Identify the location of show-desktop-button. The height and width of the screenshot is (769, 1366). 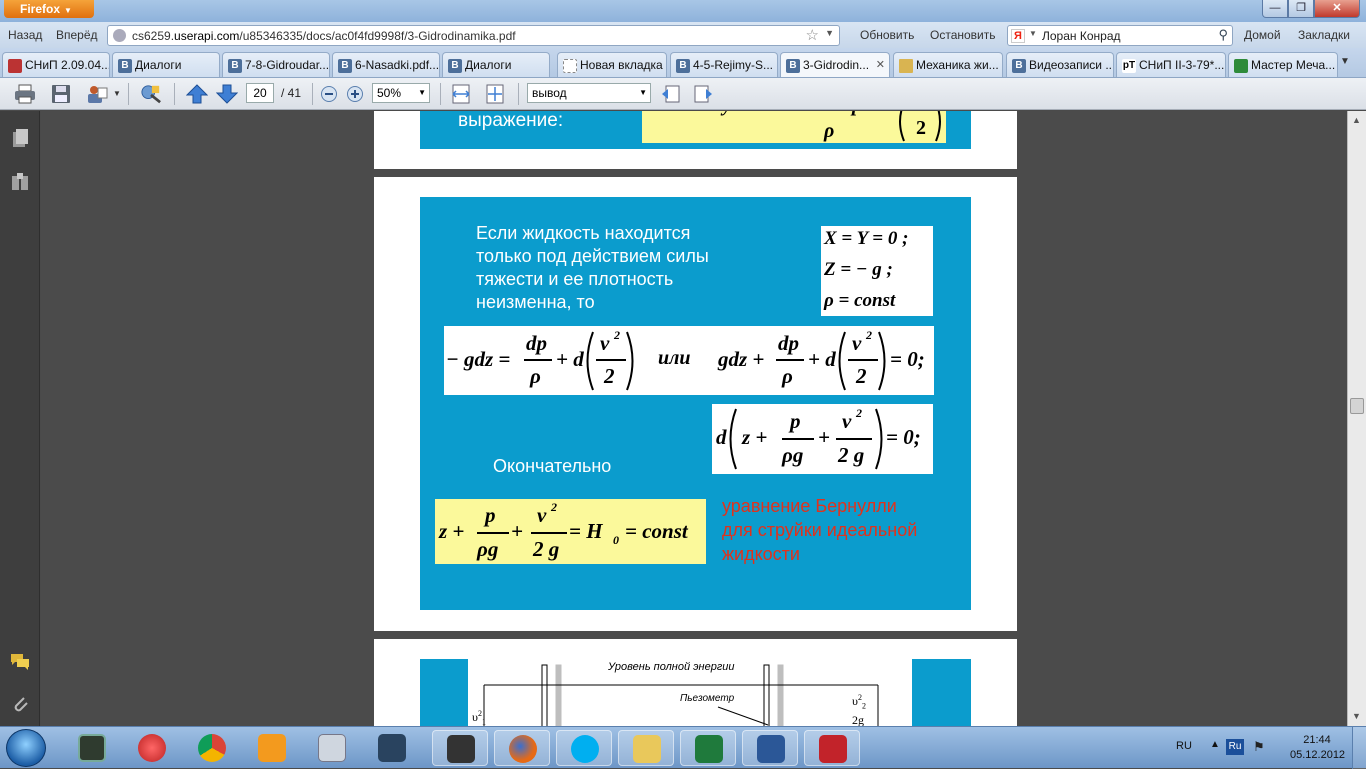
(1359, 748).